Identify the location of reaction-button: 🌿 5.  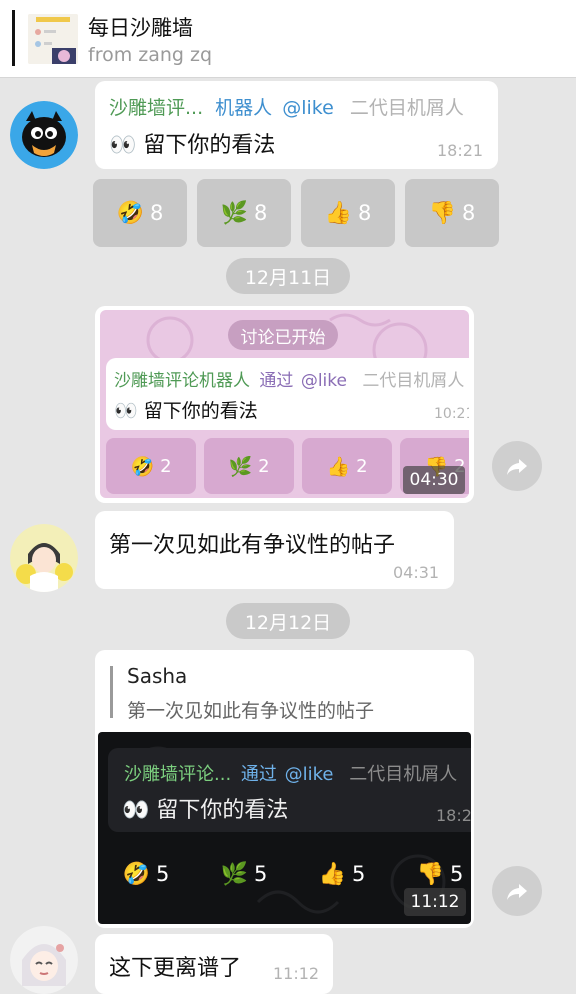
(244, 874).